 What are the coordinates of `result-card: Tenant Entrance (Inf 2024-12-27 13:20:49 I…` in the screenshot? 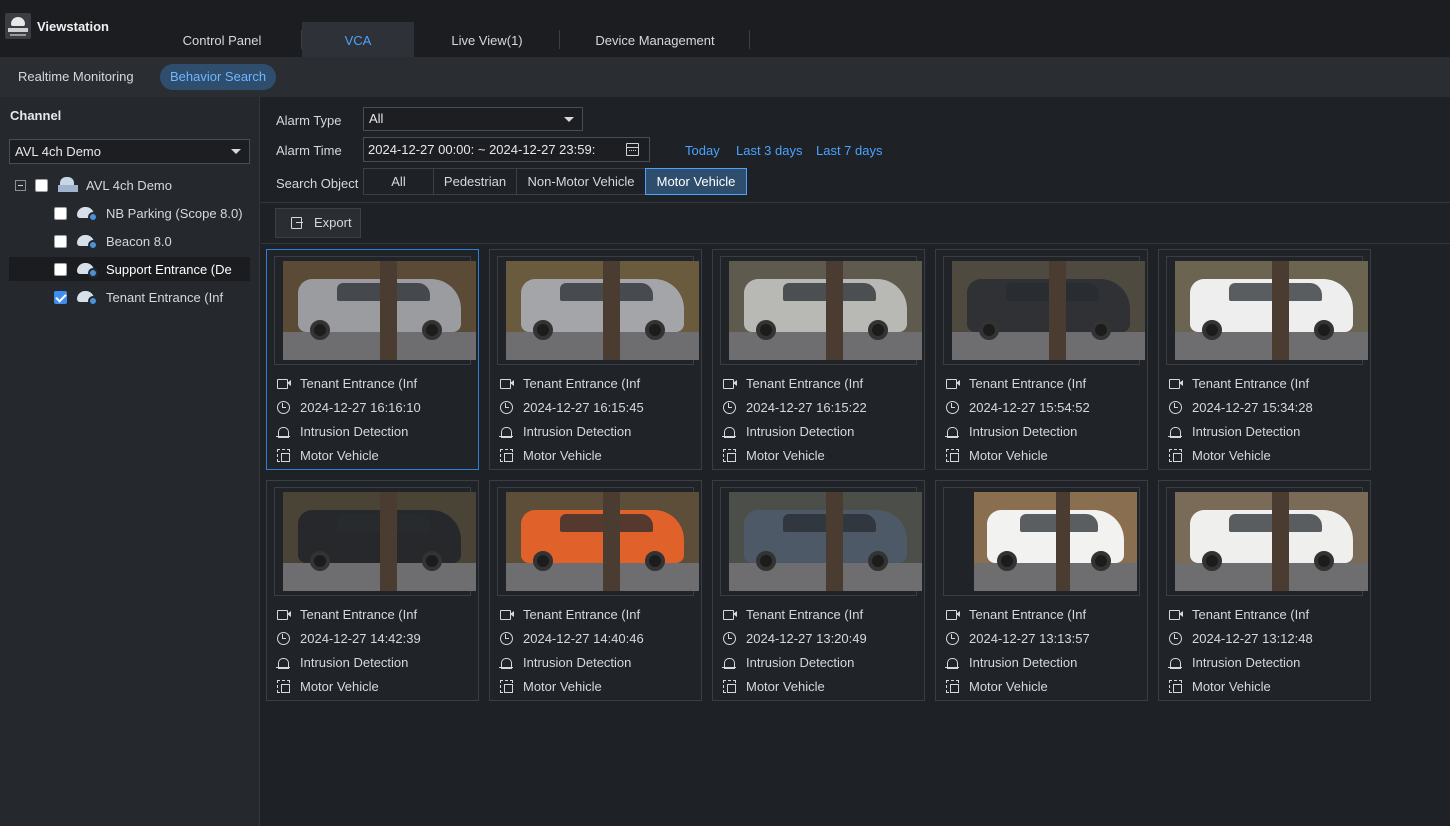 It's located at (818, 590).